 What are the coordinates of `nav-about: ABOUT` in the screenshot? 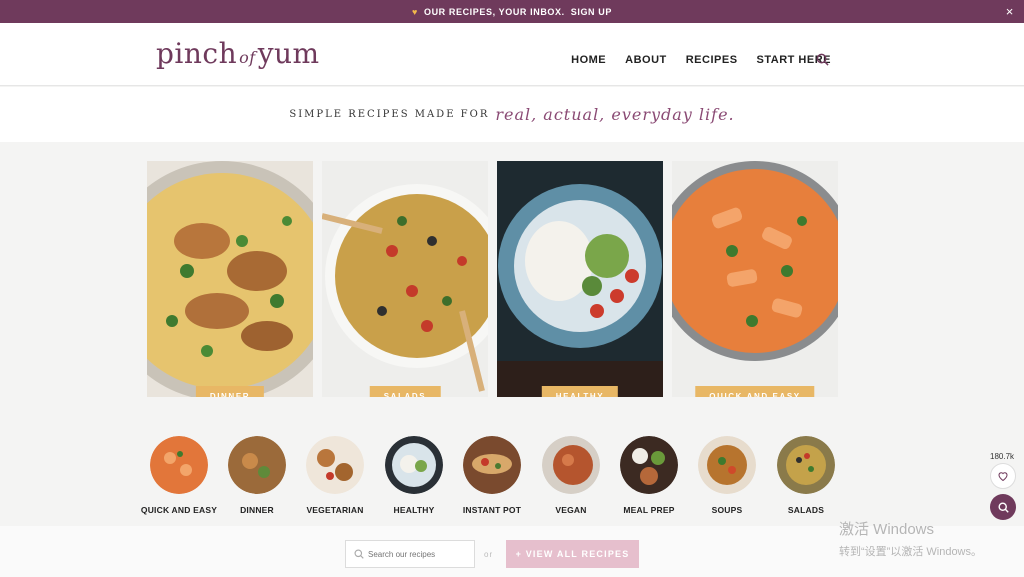 It's located at (646, 60).